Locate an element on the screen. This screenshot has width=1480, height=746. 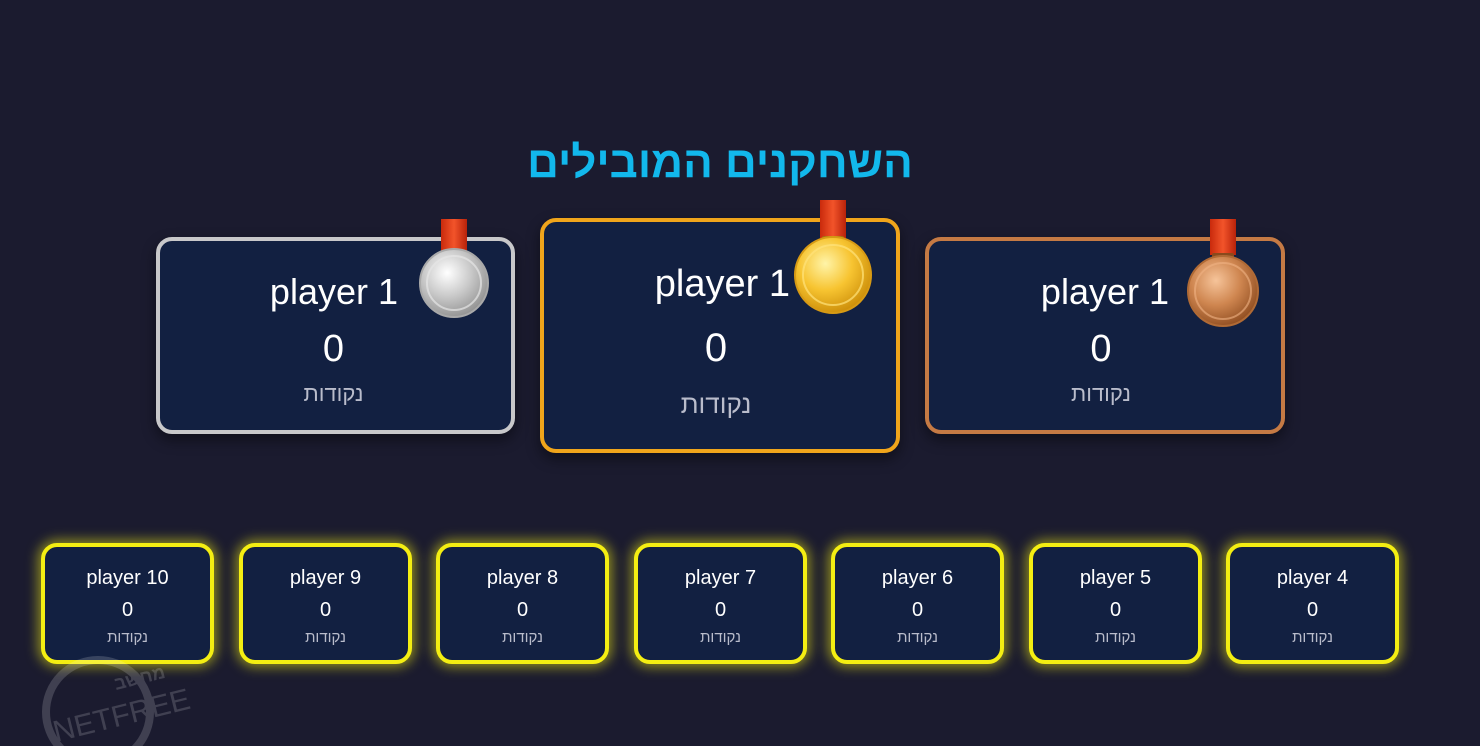
player-card: player 4 0 נקודות is located at coordinates (1312, 603).